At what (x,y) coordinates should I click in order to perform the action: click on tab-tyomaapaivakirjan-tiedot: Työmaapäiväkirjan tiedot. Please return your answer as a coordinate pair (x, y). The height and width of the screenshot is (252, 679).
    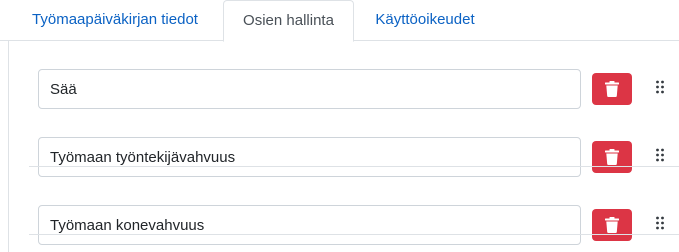
    Looking at the image, I should click on (115, 20).